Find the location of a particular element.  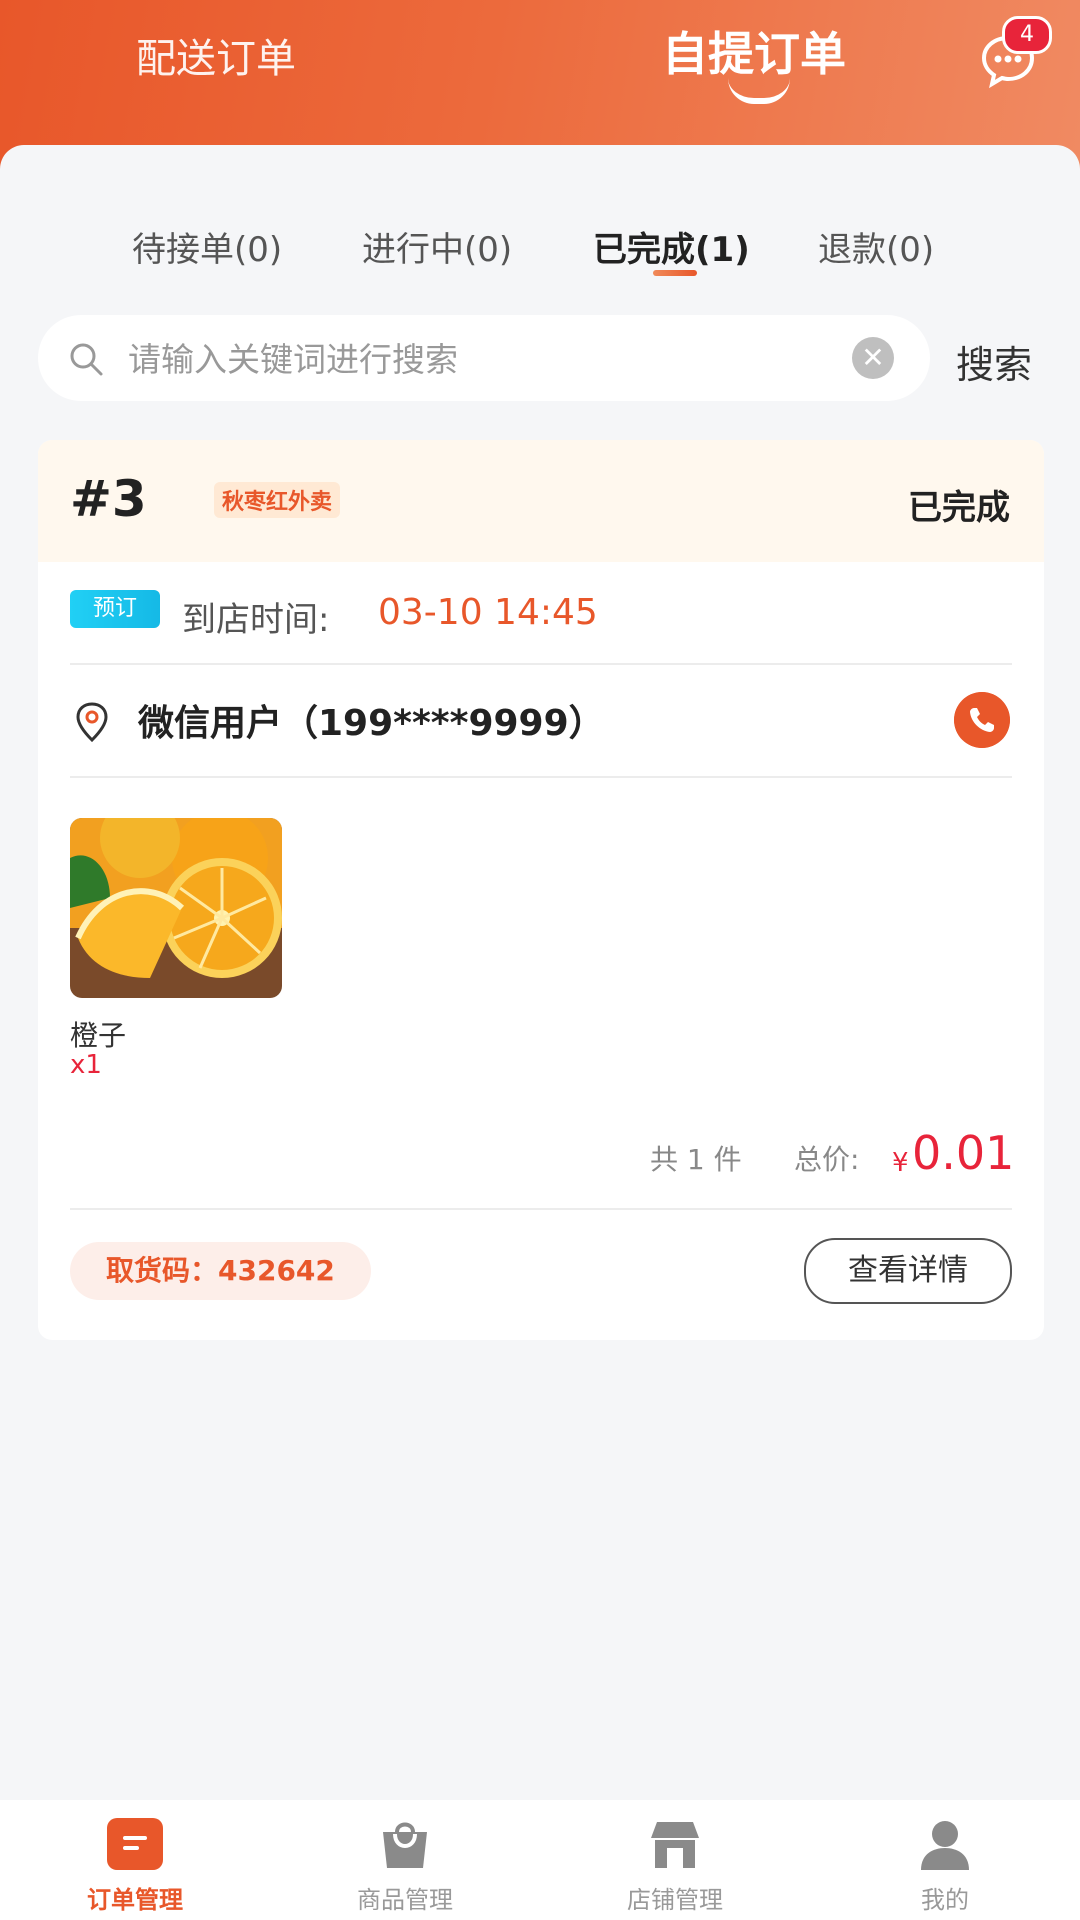

search-bar: ✕ is located at coordinates (484, 358).